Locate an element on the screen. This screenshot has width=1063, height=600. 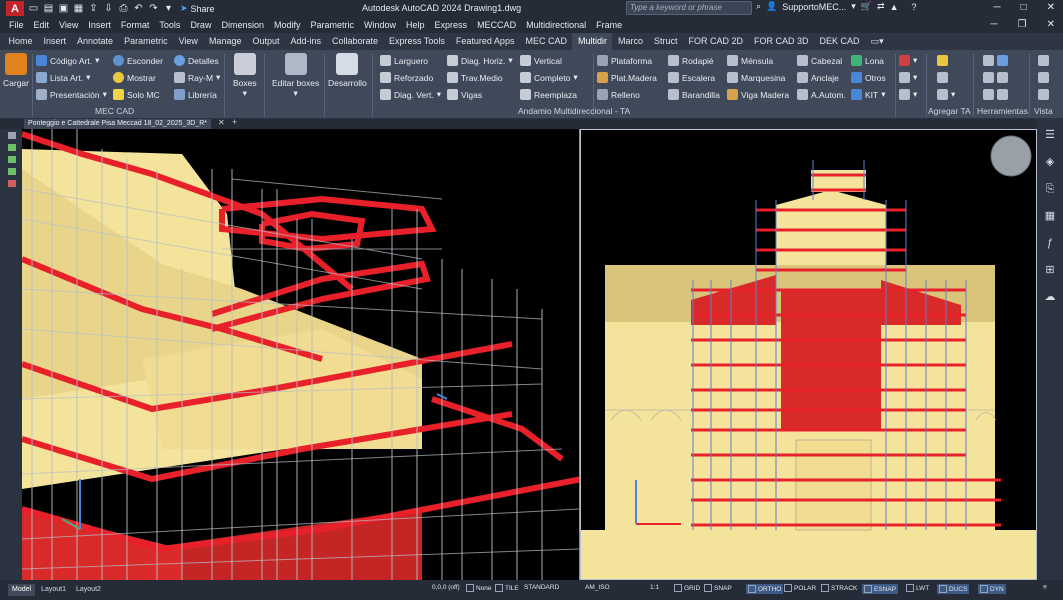
rodapie-button: Rodapié is located at coordinates (691, 60).